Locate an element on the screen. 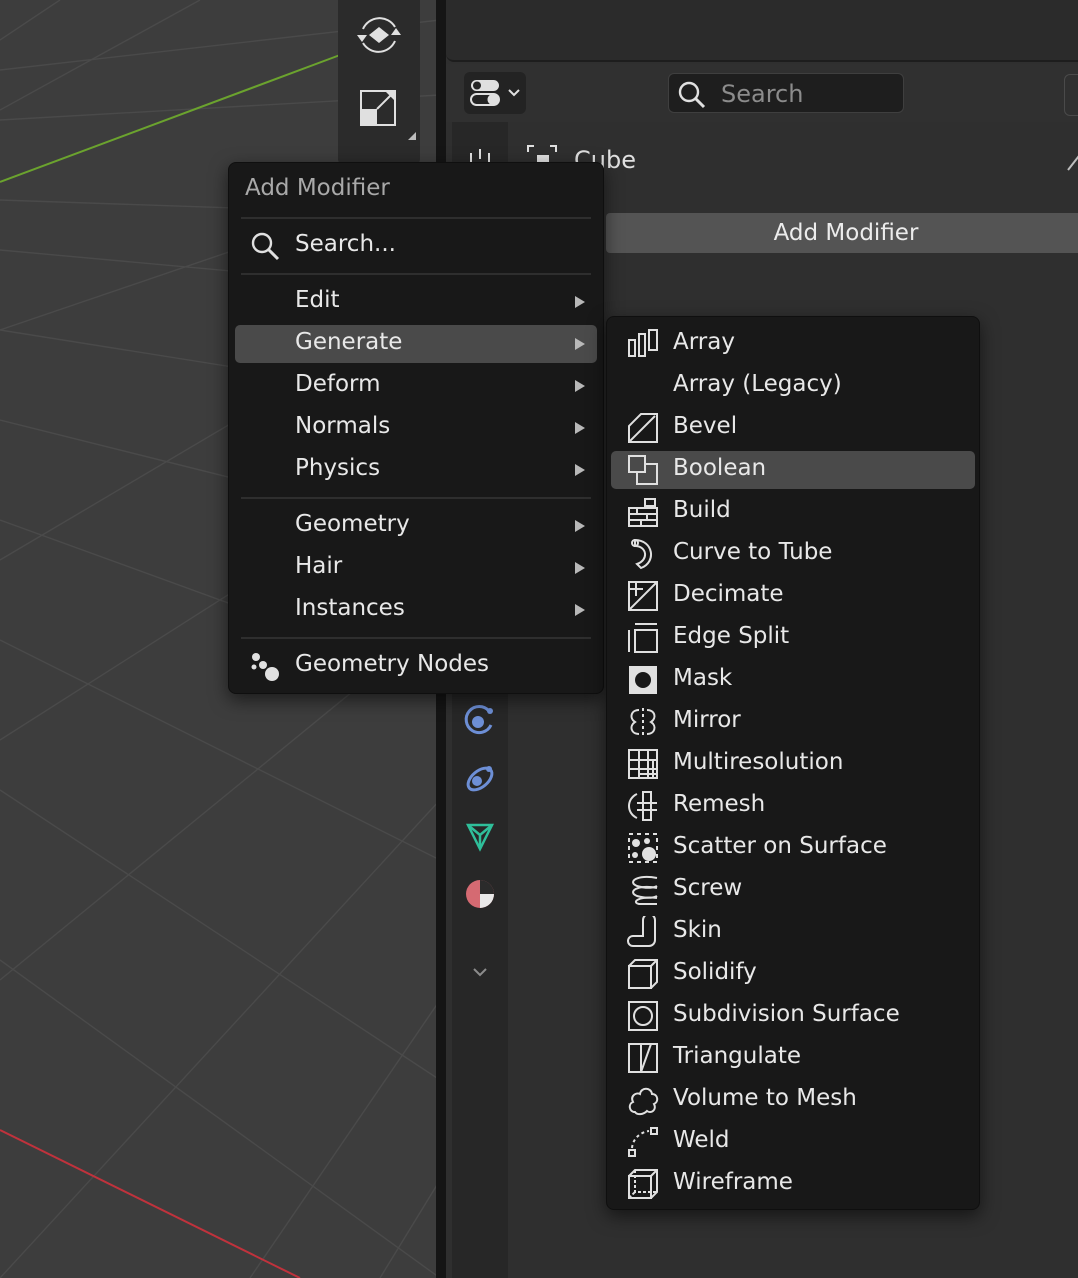 Image resolution: width=1078 pixels, height=1278 pixels. modifier-wireframe: Wireframe is located at coordinates (793, 1184).